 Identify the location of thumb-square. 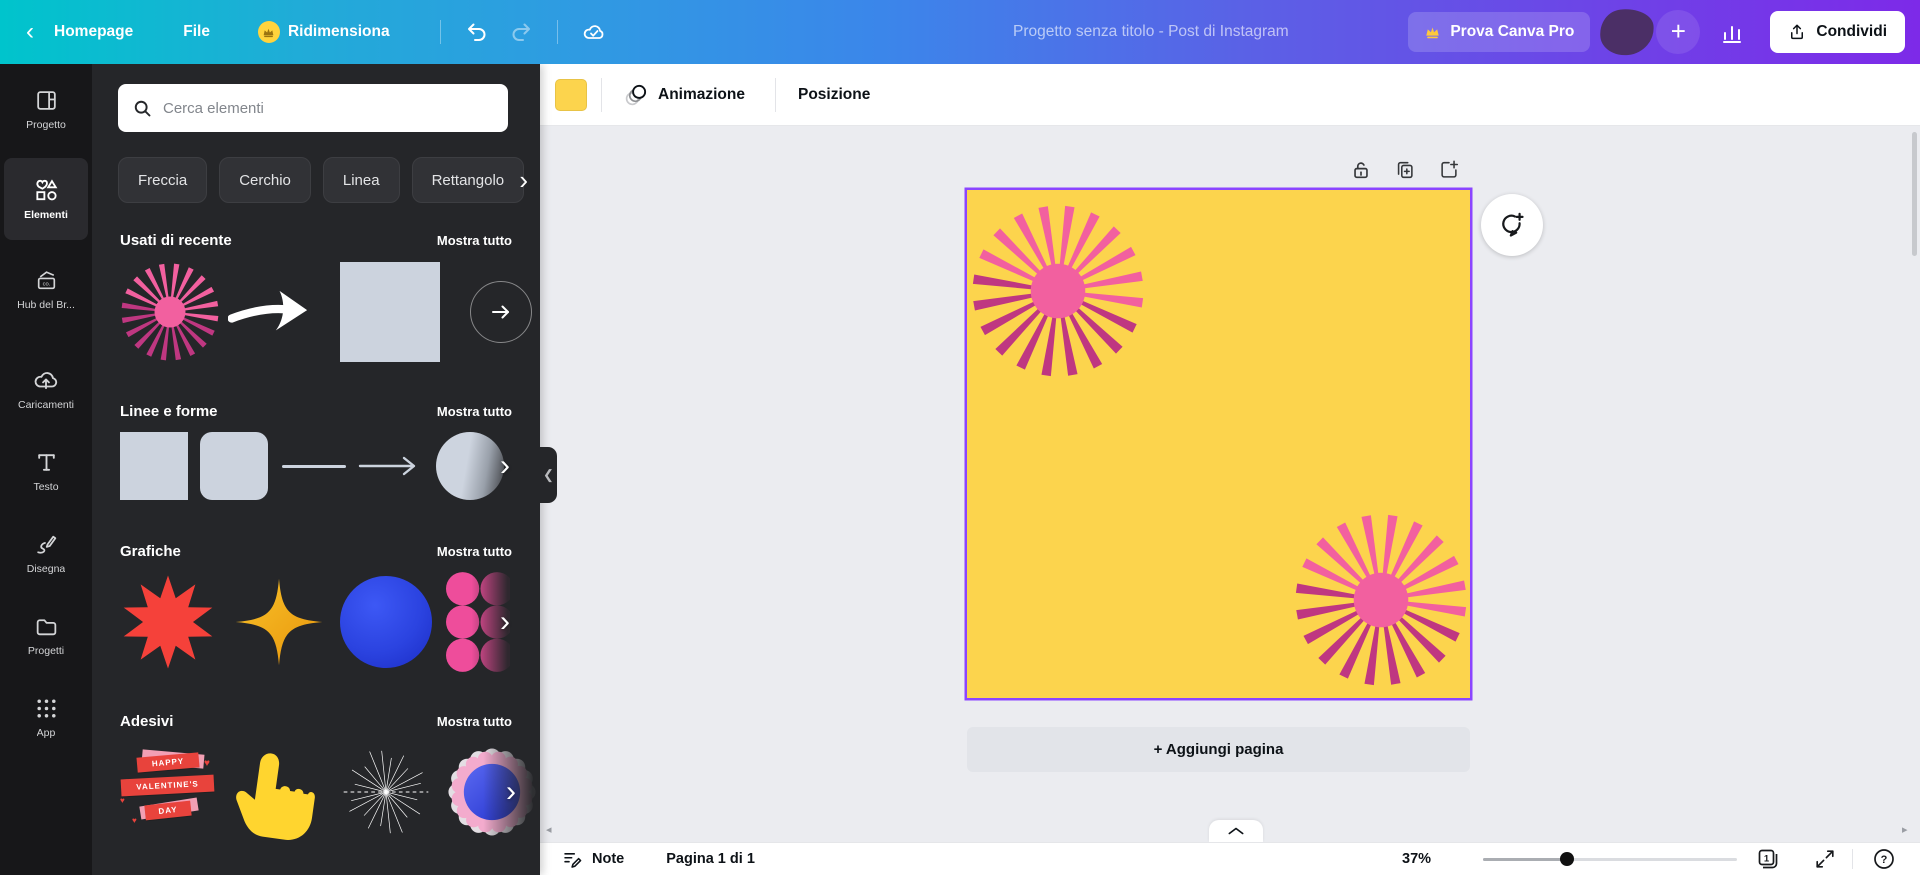
(390, 311).